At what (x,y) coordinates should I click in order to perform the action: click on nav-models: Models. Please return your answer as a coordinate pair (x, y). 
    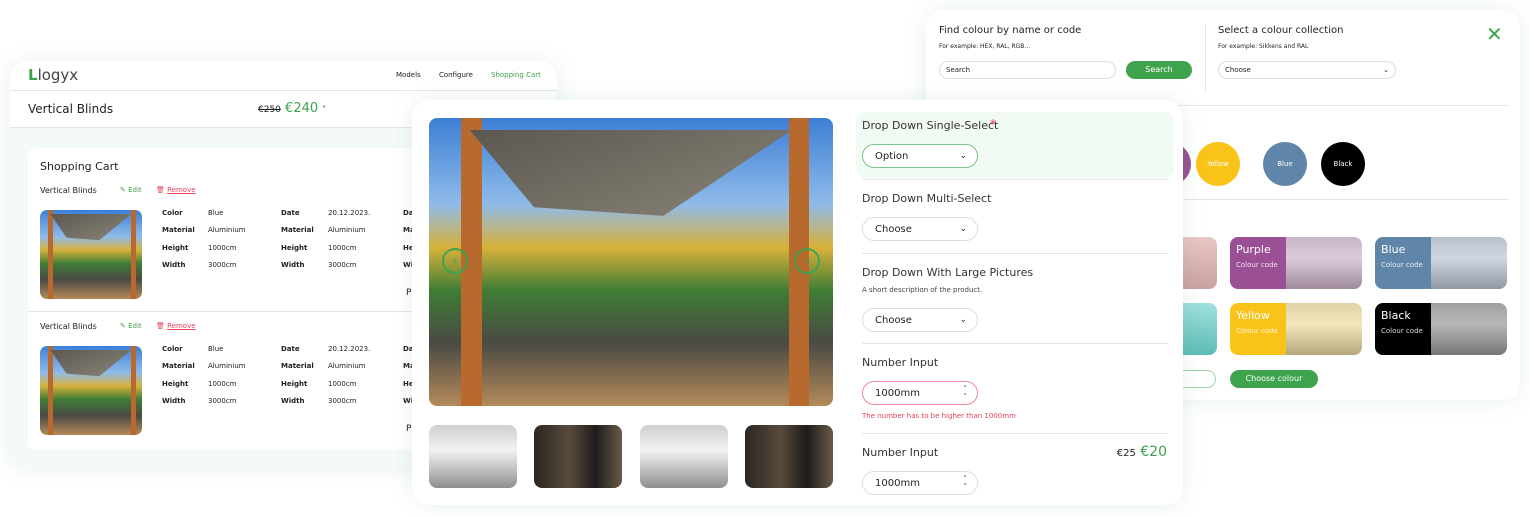
    Looking at the image, I should click on (408, 75).